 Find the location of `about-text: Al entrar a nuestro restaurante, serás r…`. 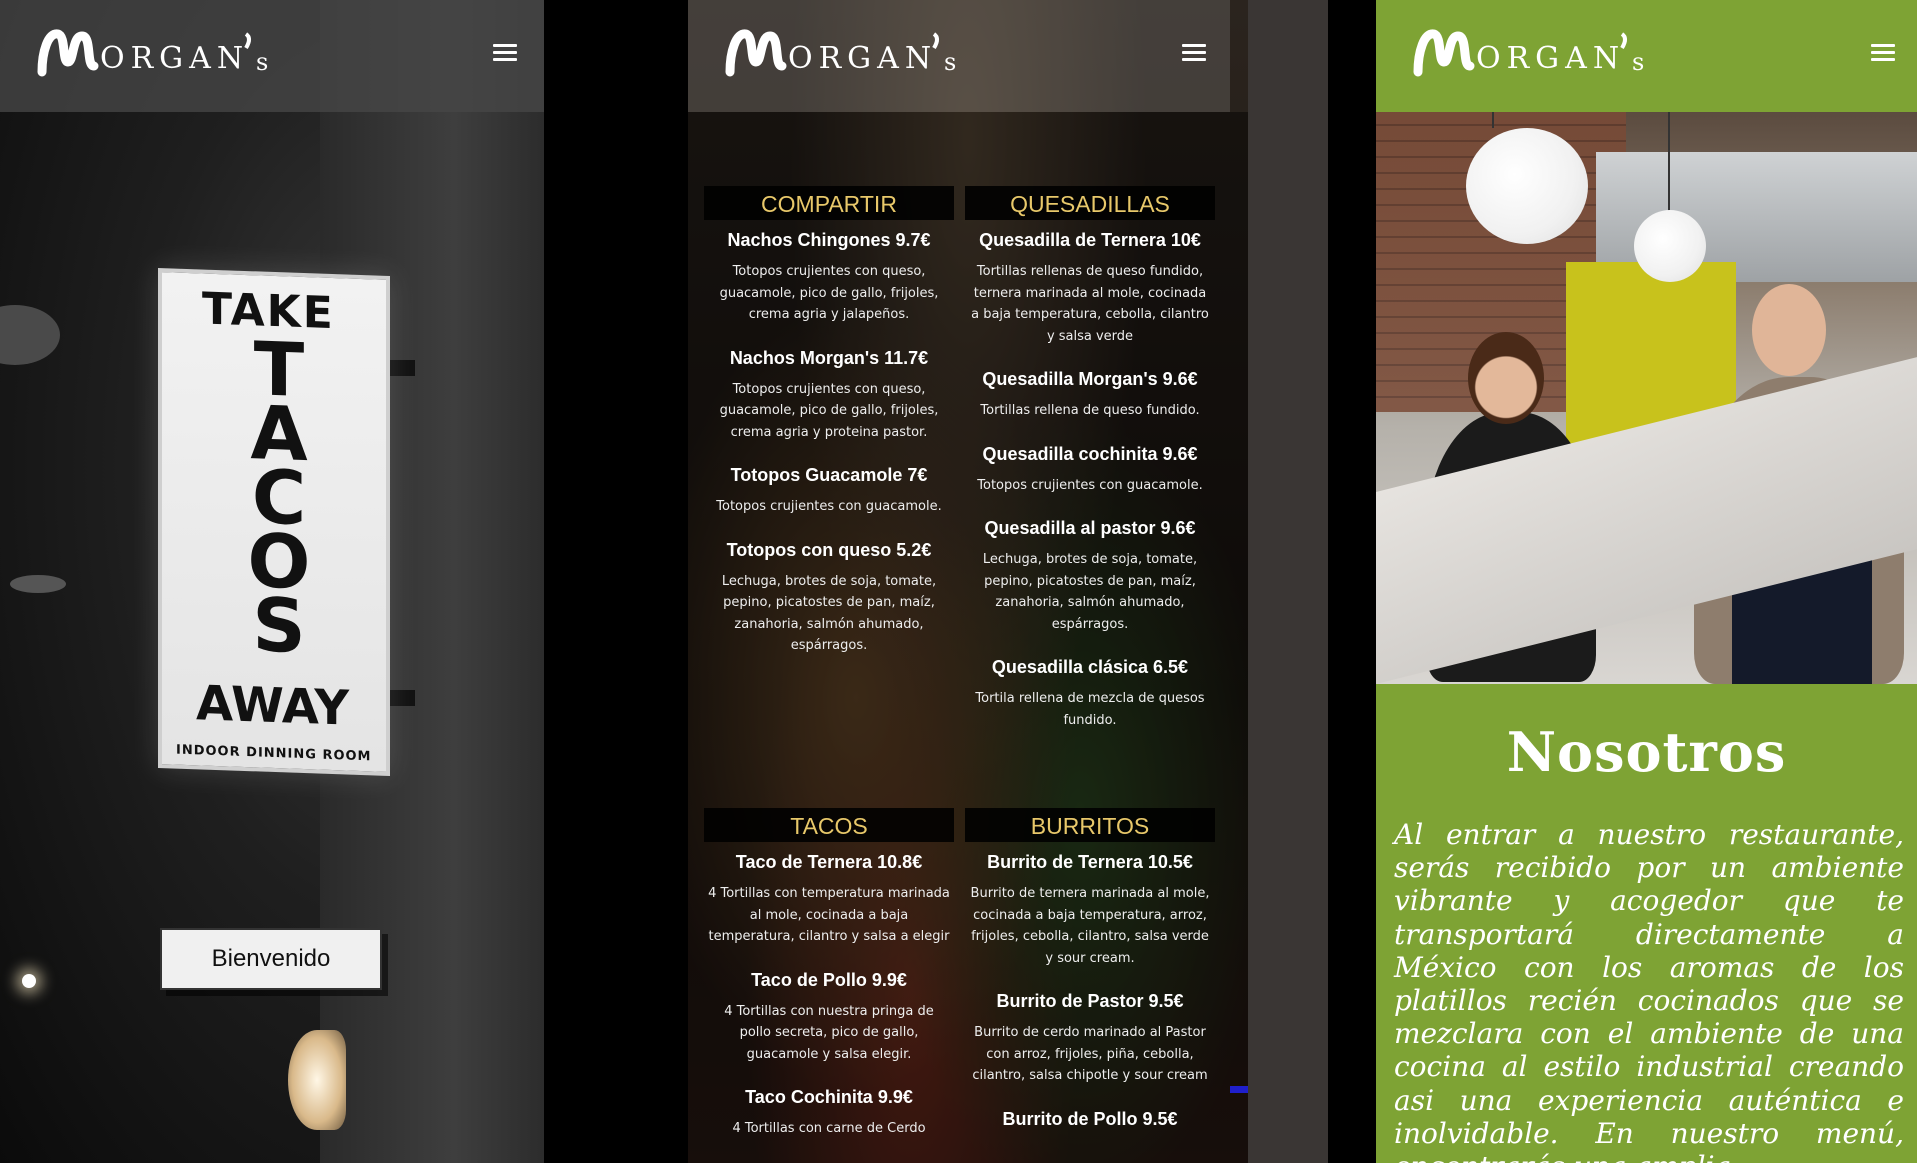

about-text: Al entrar a nuestro restaurante, serás r… is located at coordinates (1649, 990).